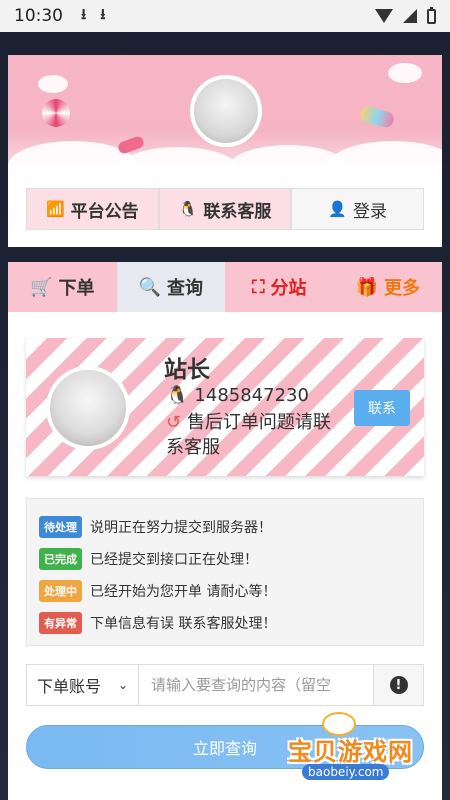 The height and width of the screenshot is (800, 450). What do you see at coordinates (377, 117) in the screenshot?
I see `candy-icon` at bounding box center [377, 117].